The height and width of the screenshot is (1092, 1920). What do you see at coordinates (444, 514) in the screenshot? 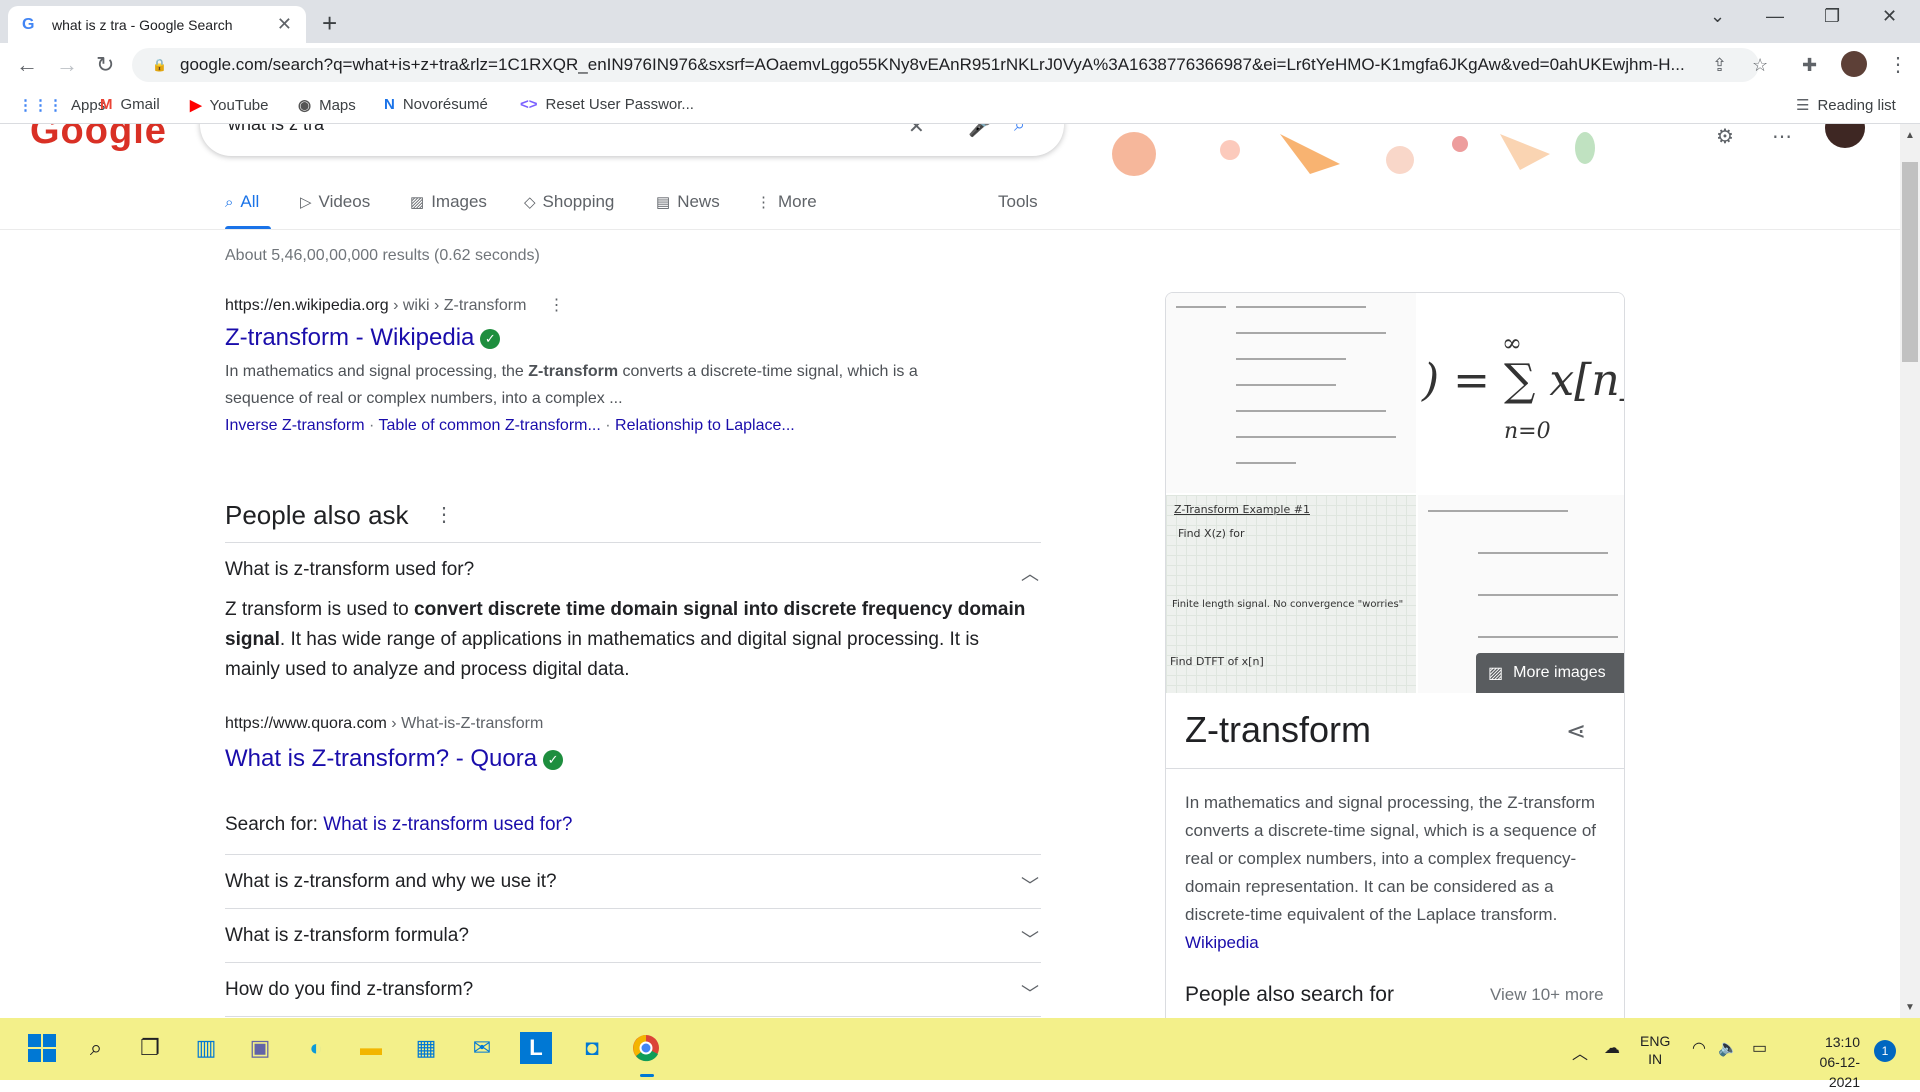
I see `paa-menu-icon: ⋮` at bounding box center [444, 514].